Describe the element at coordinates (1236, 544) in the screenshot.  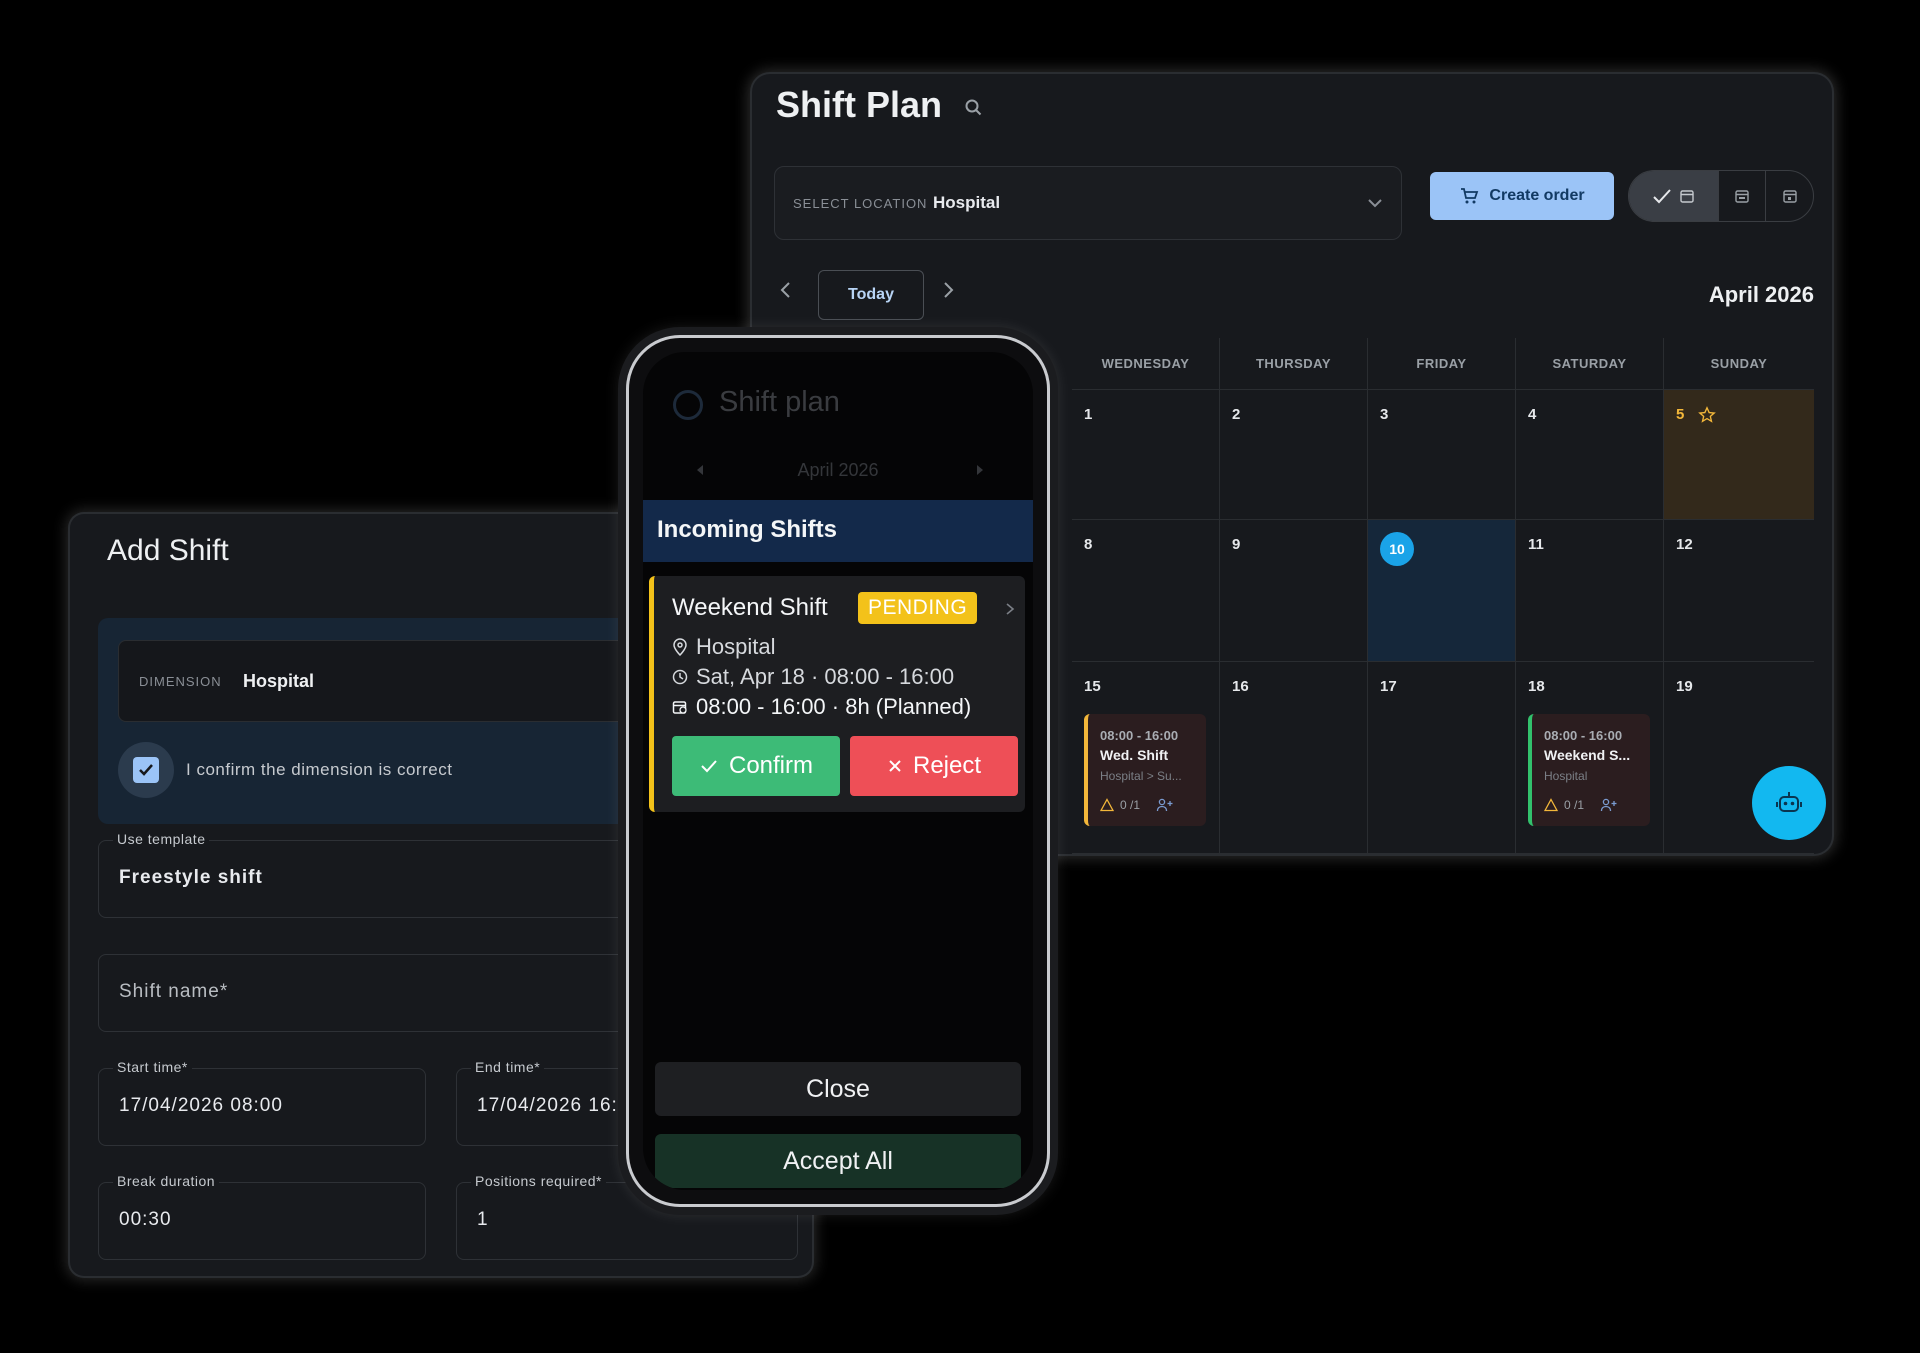
I see `day-number: 9` at that location.